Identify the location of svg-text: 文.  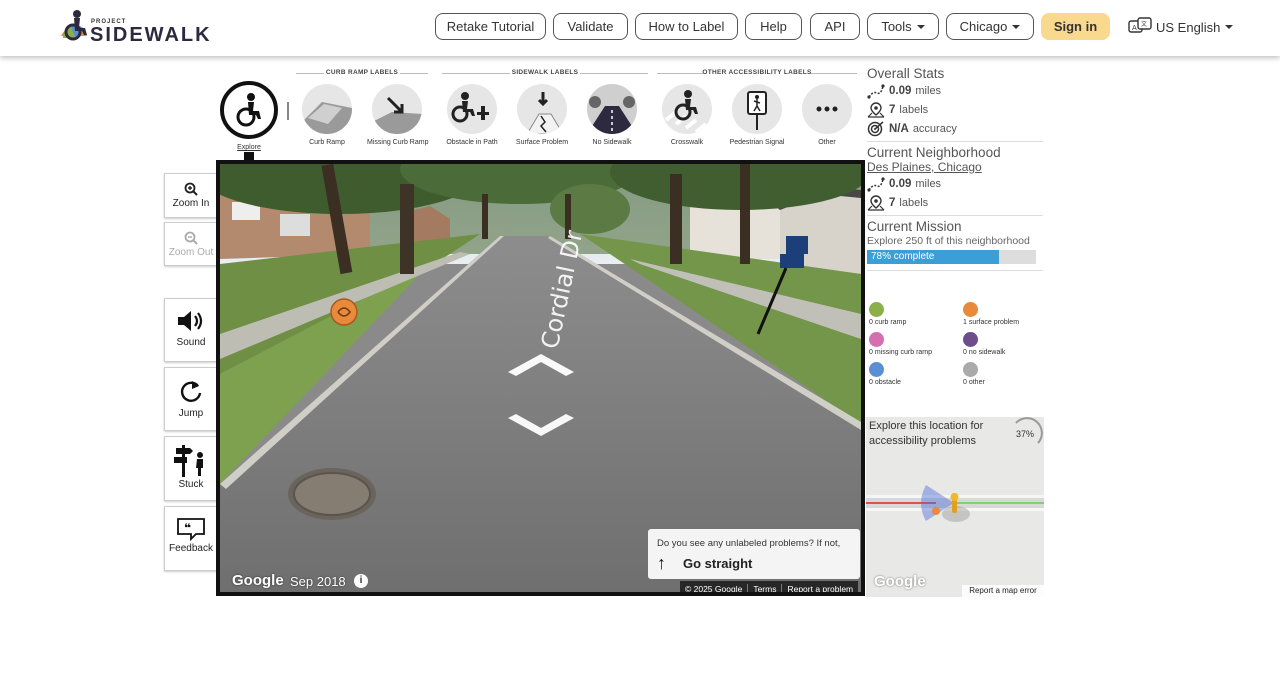
(1144, 24).